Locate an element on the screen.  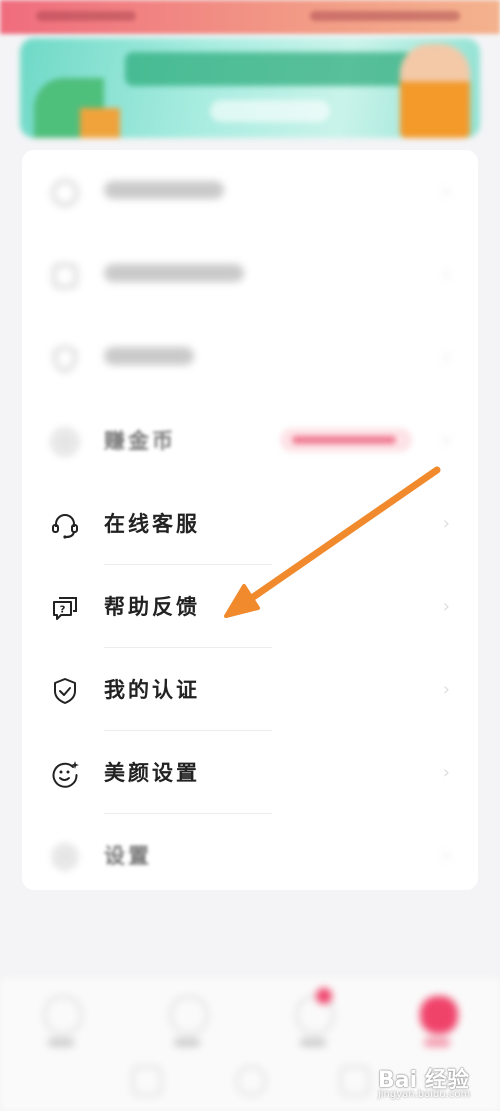
nav-back-button is located at coordinates (147, 1081).